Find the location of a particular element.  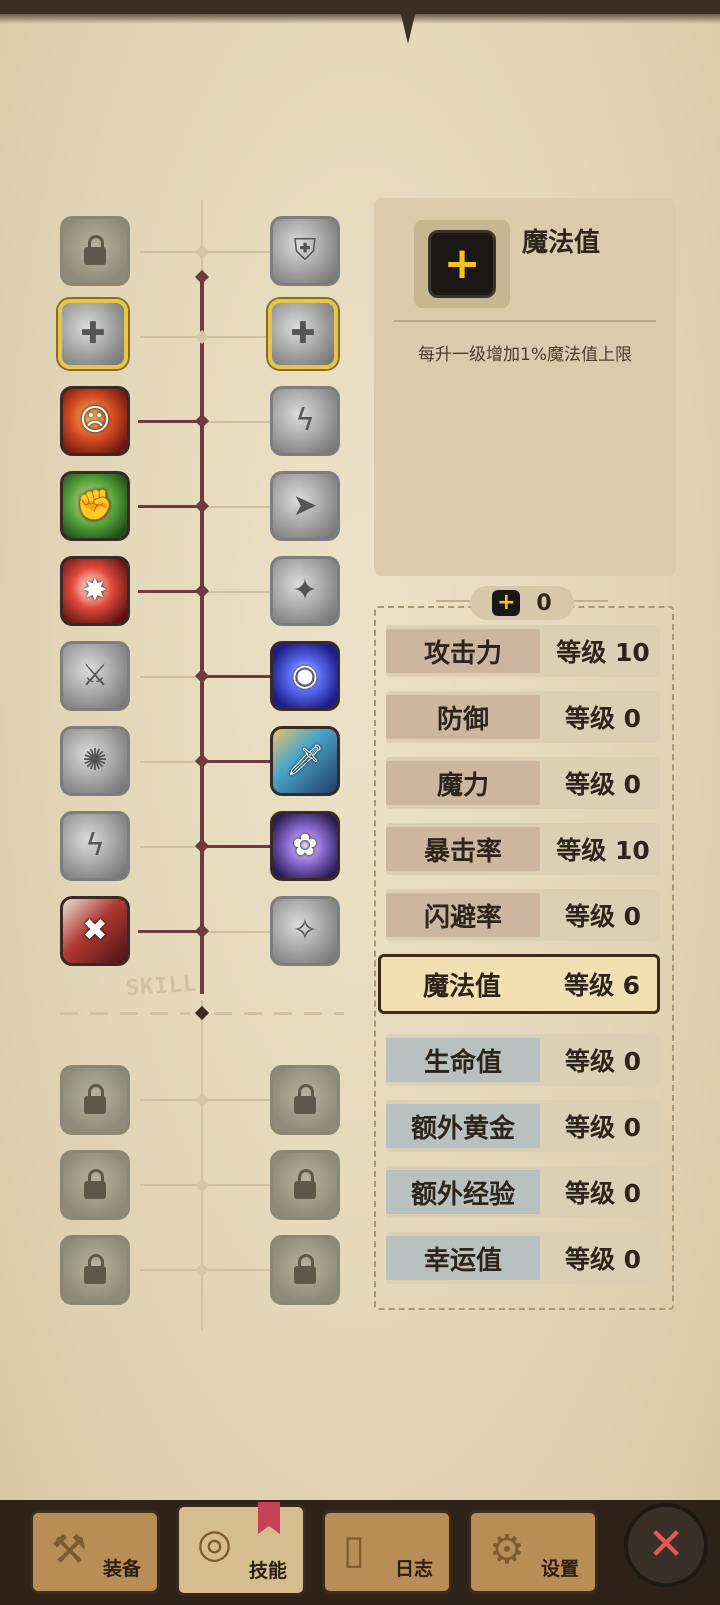

tab-log: ▯ 日志 is located at coordinates (387, 1552).